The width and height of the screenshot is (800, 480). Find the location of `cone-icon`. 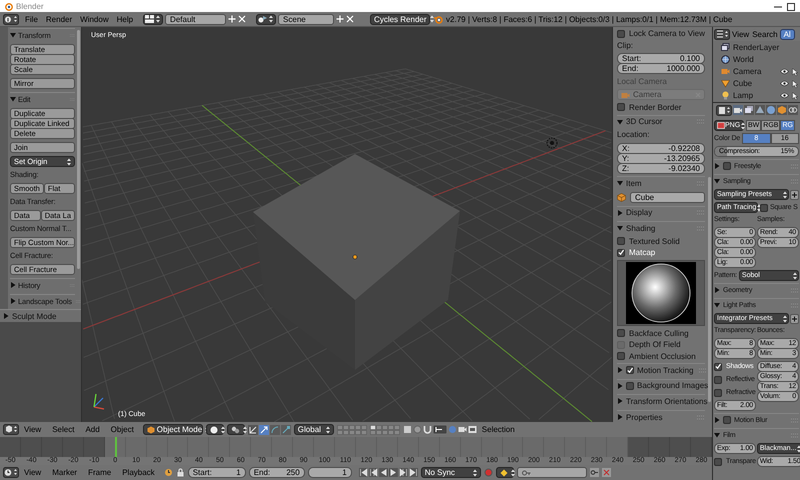

cone-icon is located at coordinates (760, 110).